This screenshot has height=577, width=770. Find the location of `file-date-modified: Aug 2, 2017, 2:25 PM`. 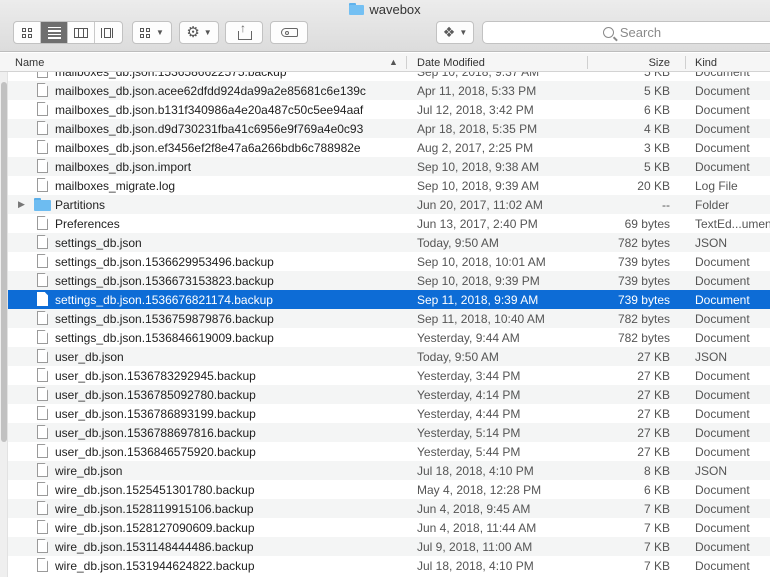

file-date-modified: Aug 2, 2017, 2:25 PM is located at coordinates (475, 147).